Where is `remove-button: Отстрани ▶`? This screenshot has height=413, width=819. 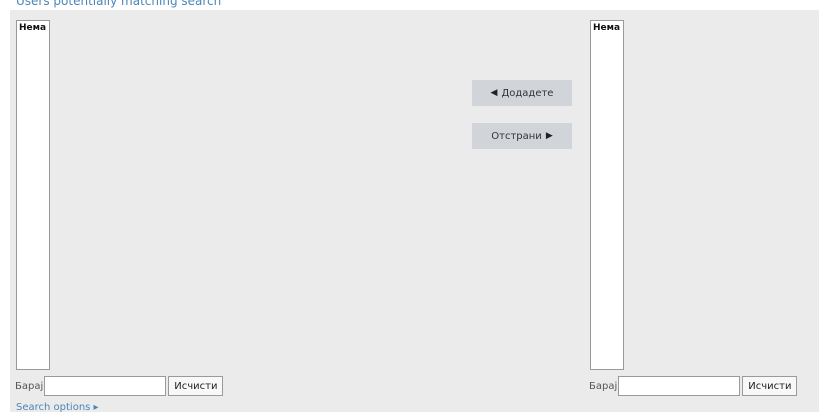 remove-button: Отстрани ▶ is located at coordinates (522, 136).